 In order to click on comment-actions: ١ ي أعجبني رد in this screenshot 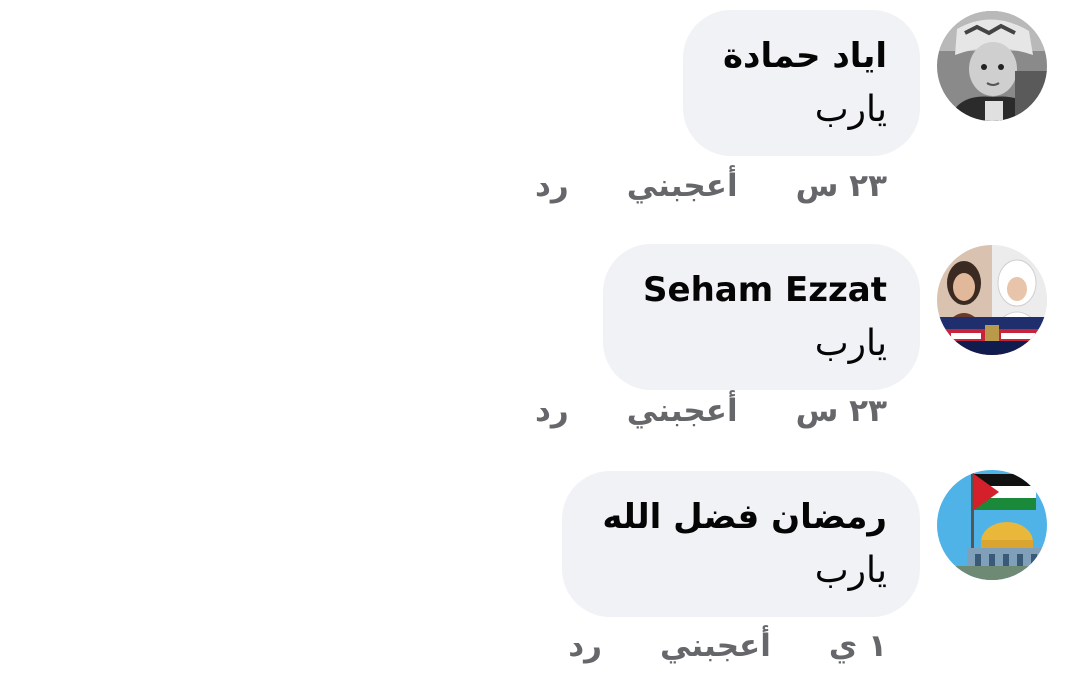, I will do `click(727, 646)`.